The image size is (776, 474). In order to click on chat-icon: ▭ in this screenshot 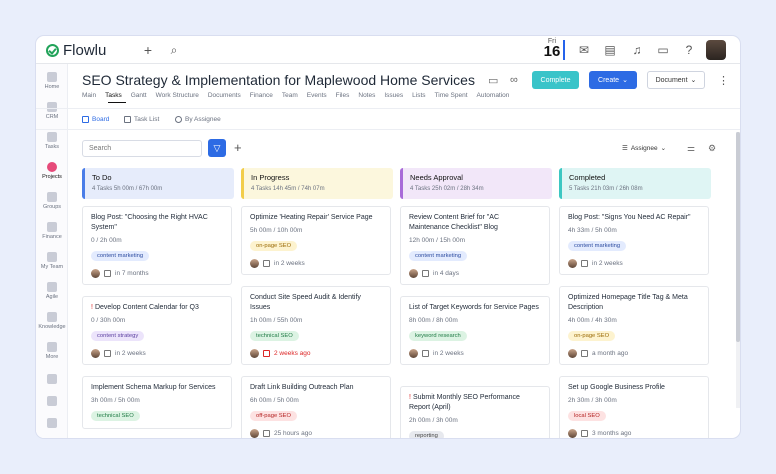, I will do `click(663, 50)`.